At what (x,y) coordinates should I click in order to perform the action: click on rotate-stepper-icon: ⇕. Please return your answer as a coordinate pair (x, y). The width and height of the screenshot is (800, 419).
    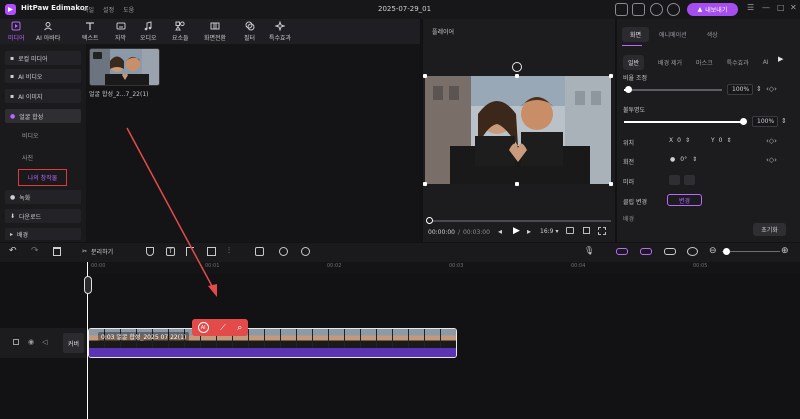
    Looking at the image, I should click on (694, 159).